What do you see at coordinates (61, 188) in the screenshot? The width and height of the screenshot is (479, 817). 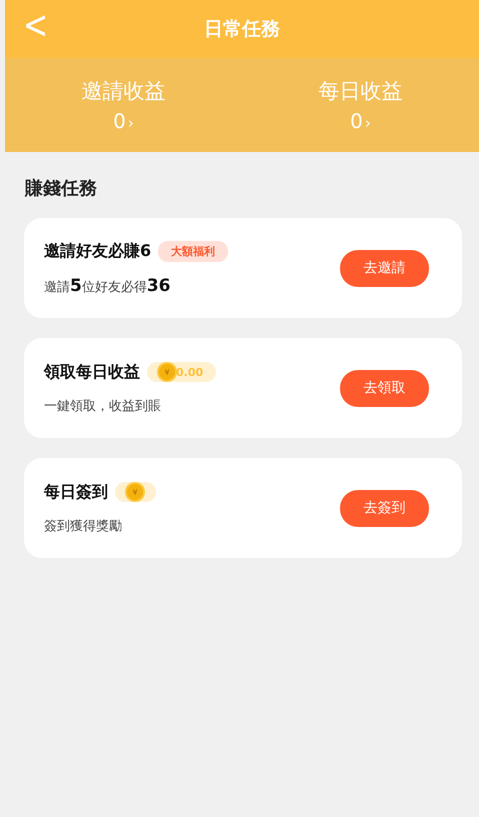 I see `section-title: 賺錢任務` at bounding box center [61, 188].